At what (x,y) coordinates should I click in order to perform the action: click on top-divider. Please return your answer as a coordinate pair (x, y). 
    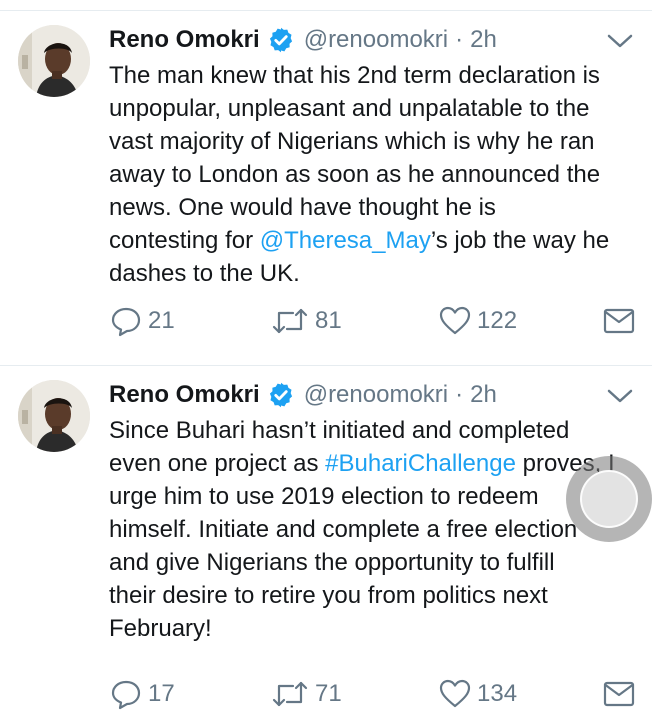
    Looking at the image, I should click on (326, 5).